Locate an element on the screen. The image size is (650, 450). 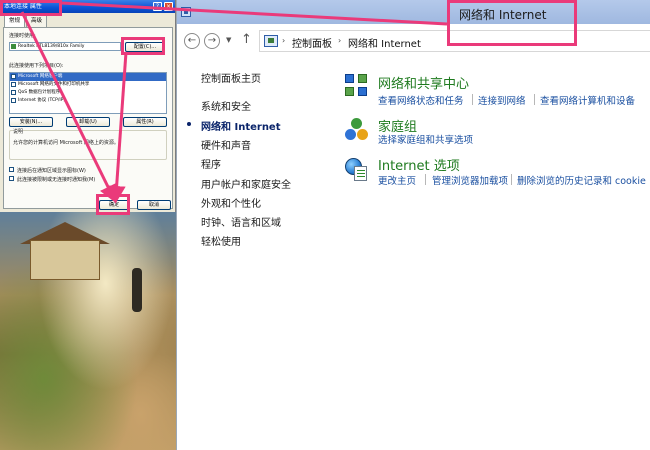
control-panel-icon is located at coordinates (186, 12).